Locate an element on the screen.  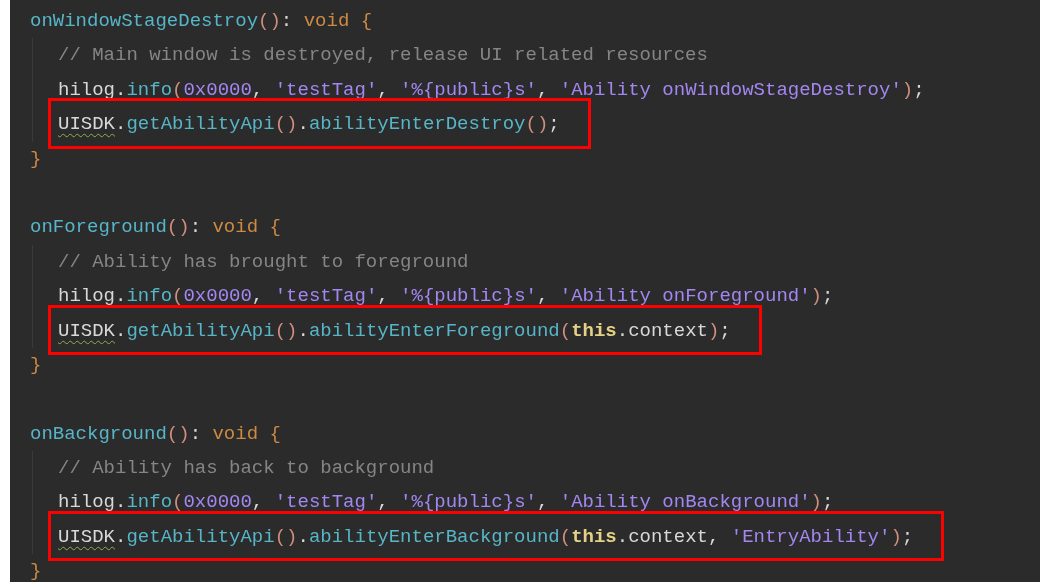
code-line: onBackground(): void { is located at coordinates (156, 434).